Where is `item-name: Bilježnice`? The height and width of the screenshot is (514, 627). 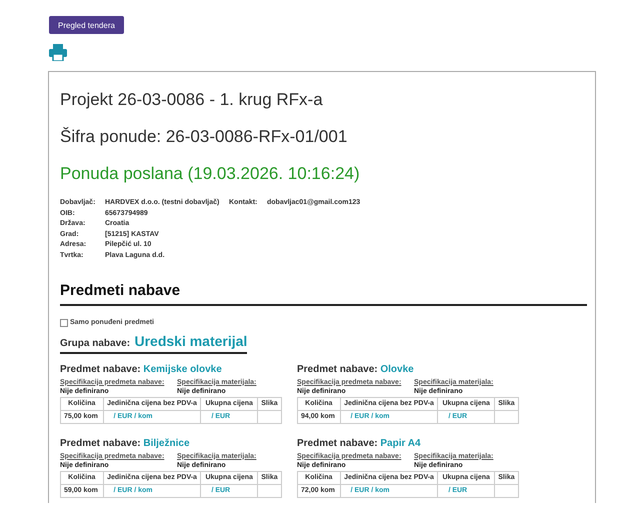
item-name: Bilježnice is located at coordinates (166, 443).